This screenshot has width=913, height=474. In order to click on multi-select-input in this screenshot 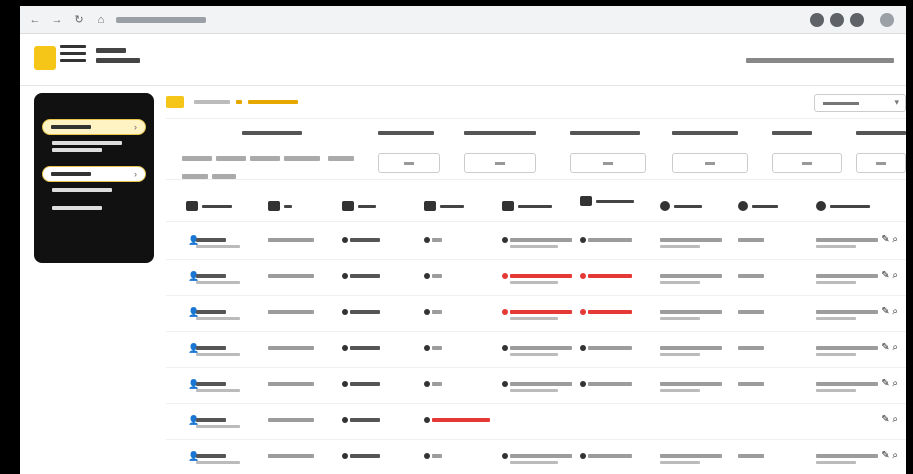, I will do `click(277, 167)`.